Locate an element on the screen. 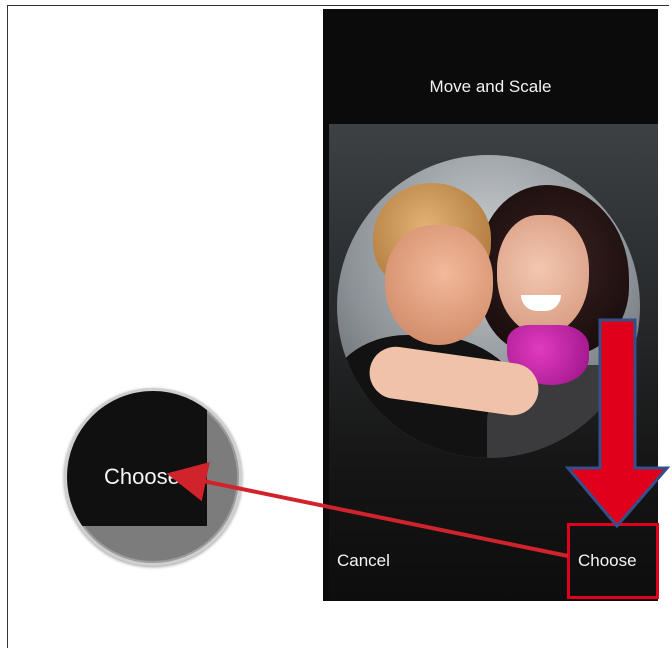 The height and width of the screenshot is (652, 672). screen-title: Move and Scale is located at coordinates (490, 86).